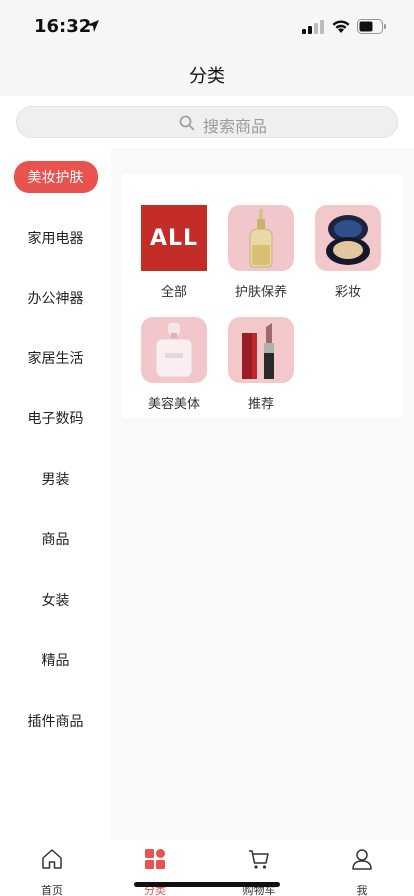 This screenshot has width=414, height=896. I want to click on home-icon, so click(52, 859).